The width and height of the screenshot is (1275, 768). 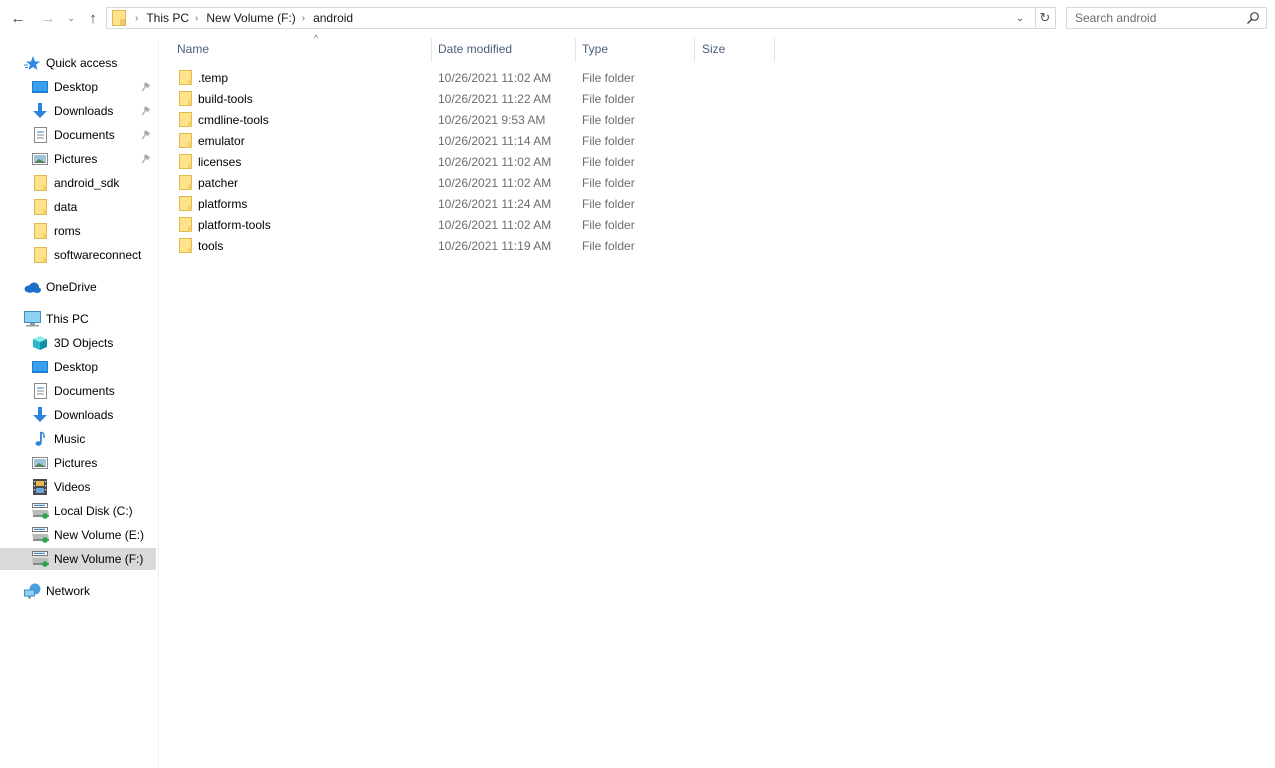 I want to click on forward-button: →, so click(x=48, y=18).